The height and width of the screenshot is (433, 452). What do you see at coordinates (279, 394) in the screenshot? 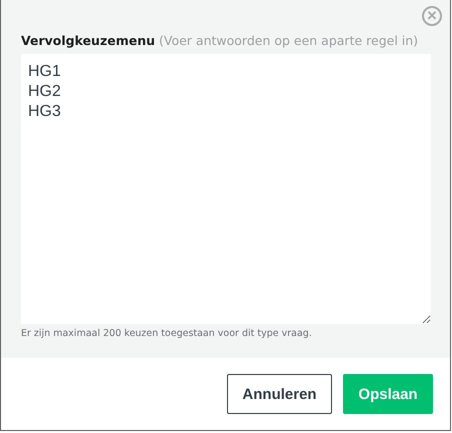
I see `cancel-button: Annuleren` at bounding box center [279, 394].